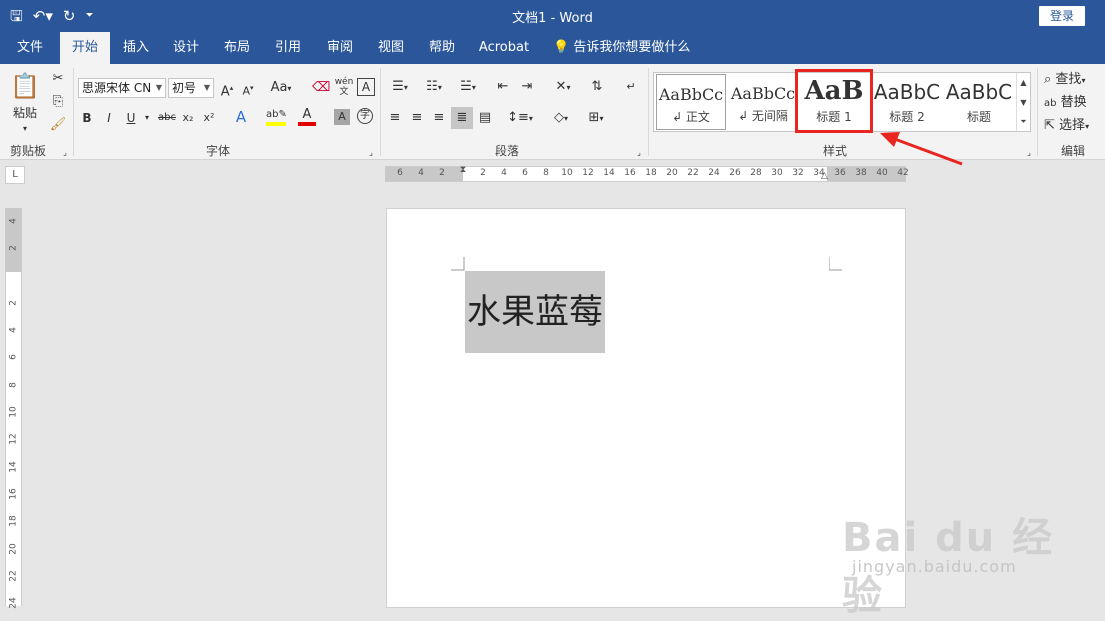 This screenshot has width=1105, height=621. I want to click on underline-dropdown-icon: ▾, so click(147, 118).